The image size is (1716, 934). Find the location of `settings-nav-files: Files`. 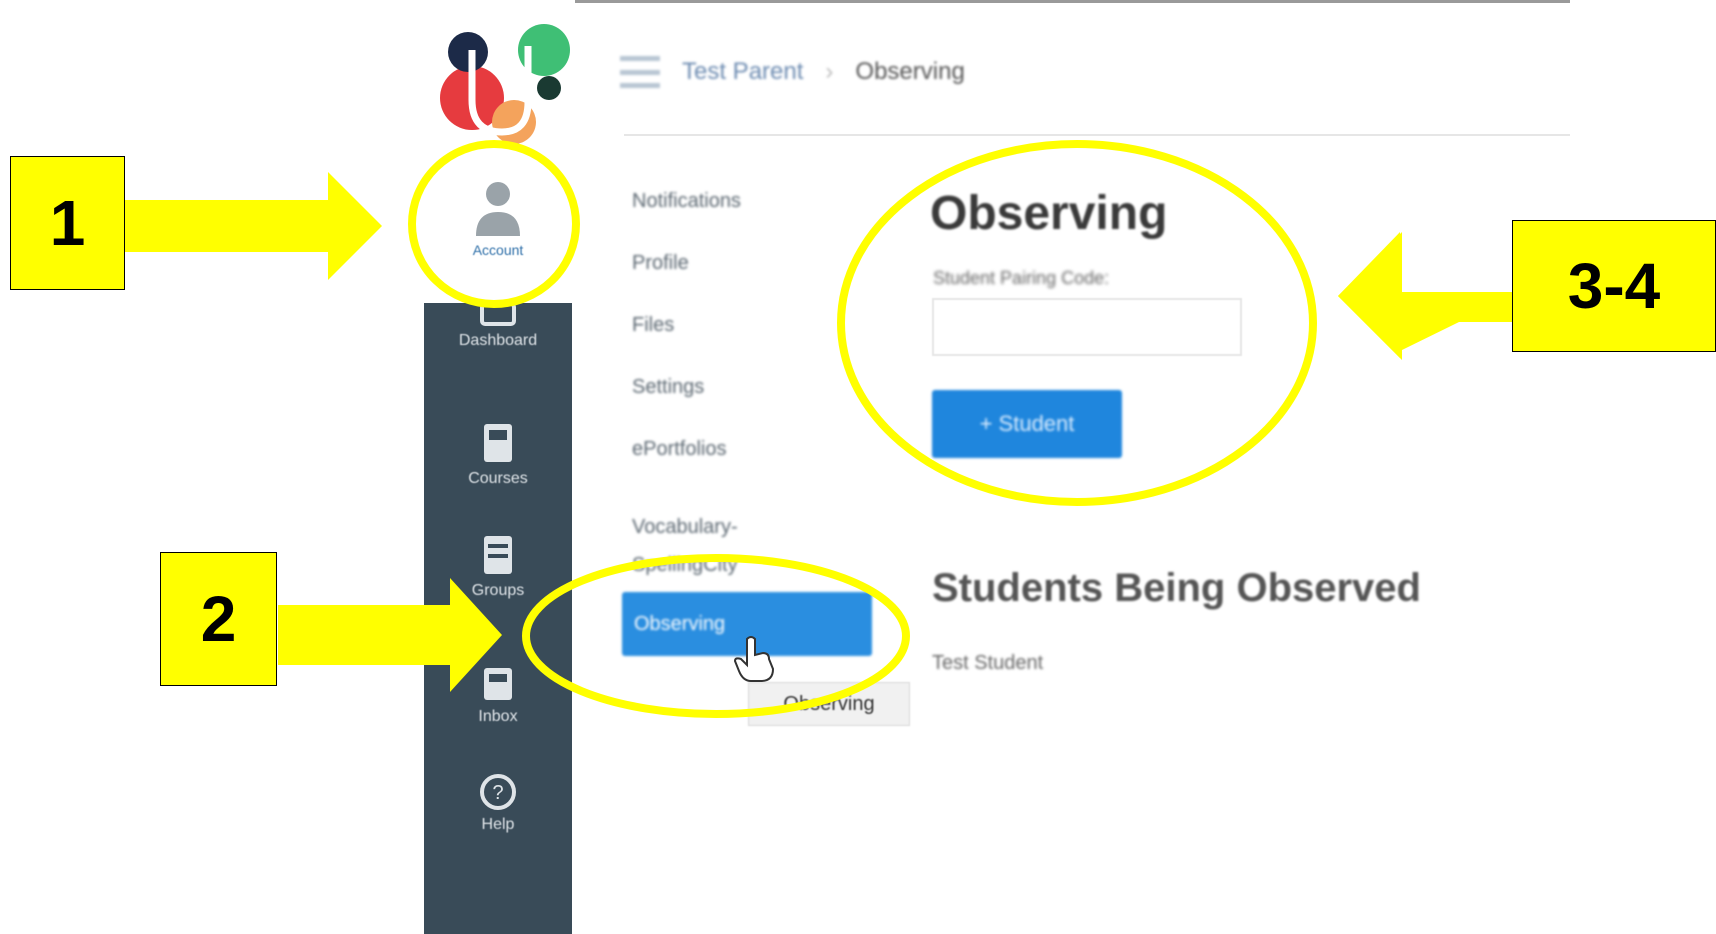

settings-nav-files: Files is located at coordinates (653, 325).